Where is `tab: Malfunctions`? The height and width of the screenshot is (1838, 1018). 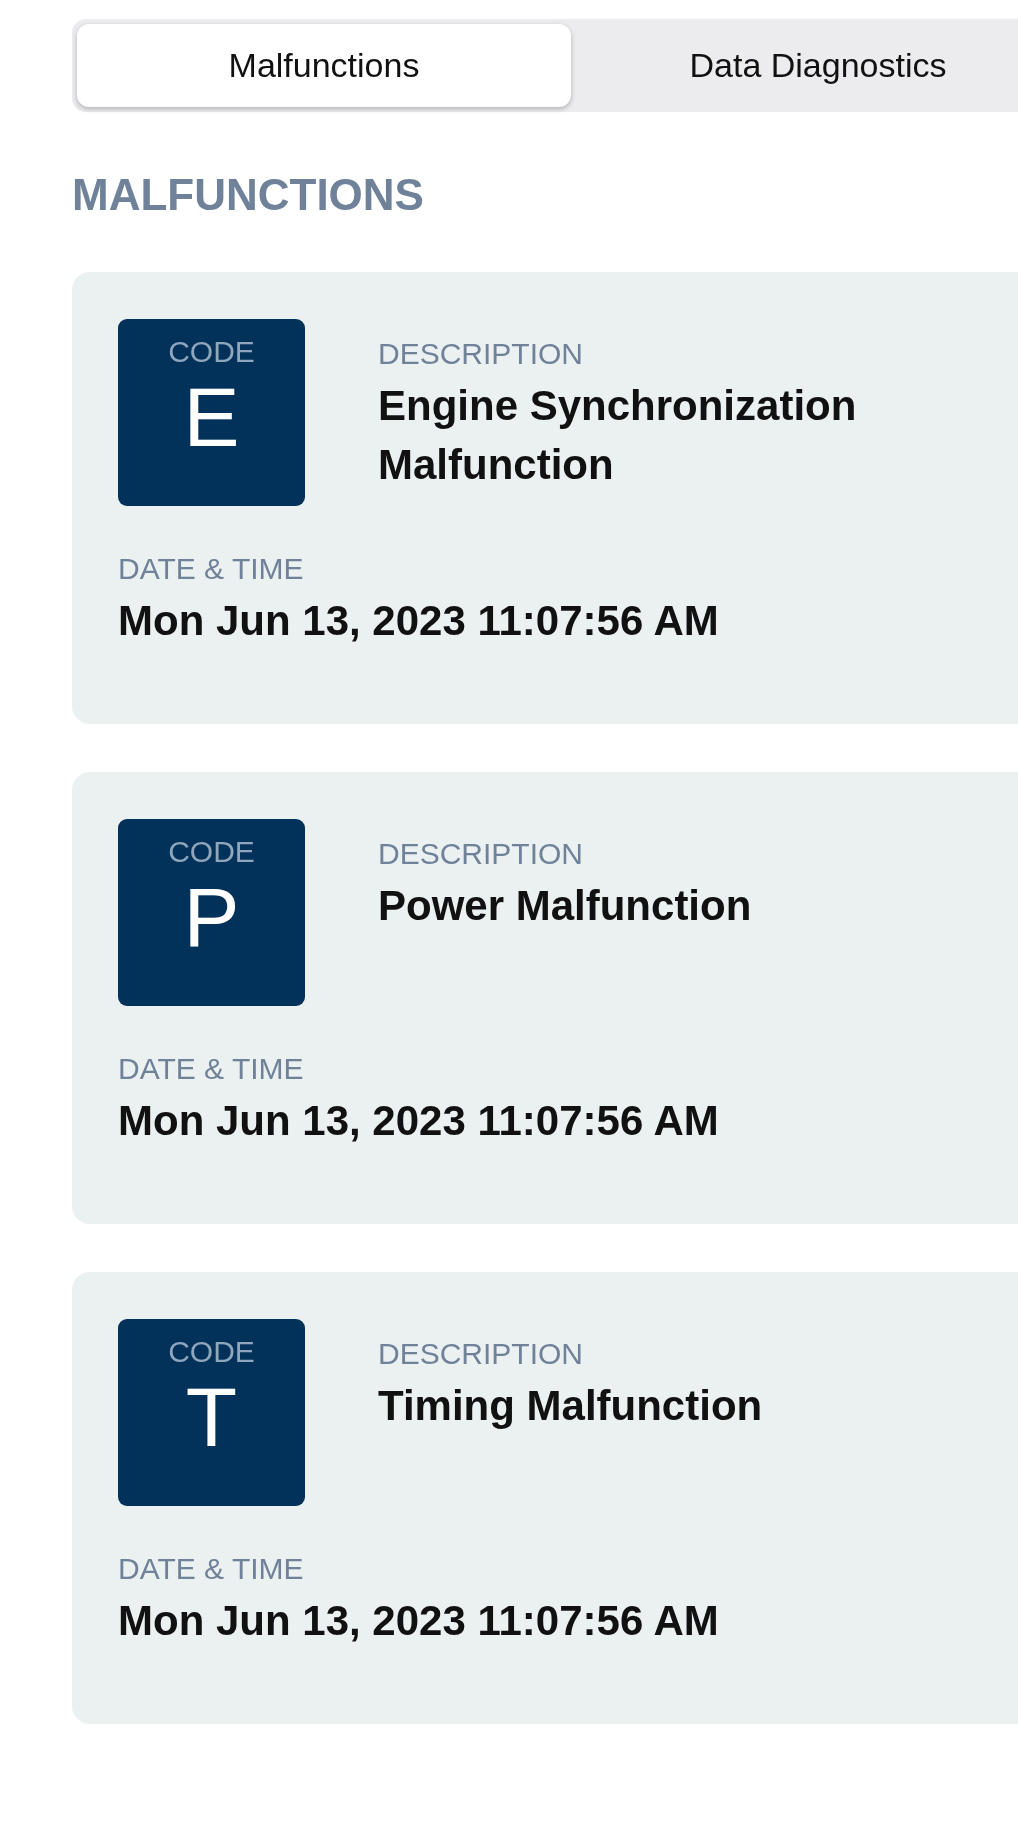
tab: Malfunctions is located at coordinates (324, 65).